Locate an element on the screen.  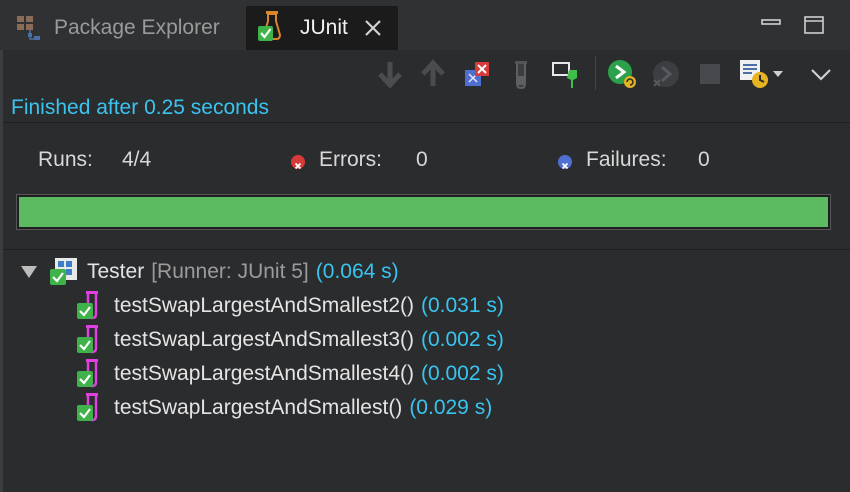
package-explorer-icon is located at coordinates (29, 28).